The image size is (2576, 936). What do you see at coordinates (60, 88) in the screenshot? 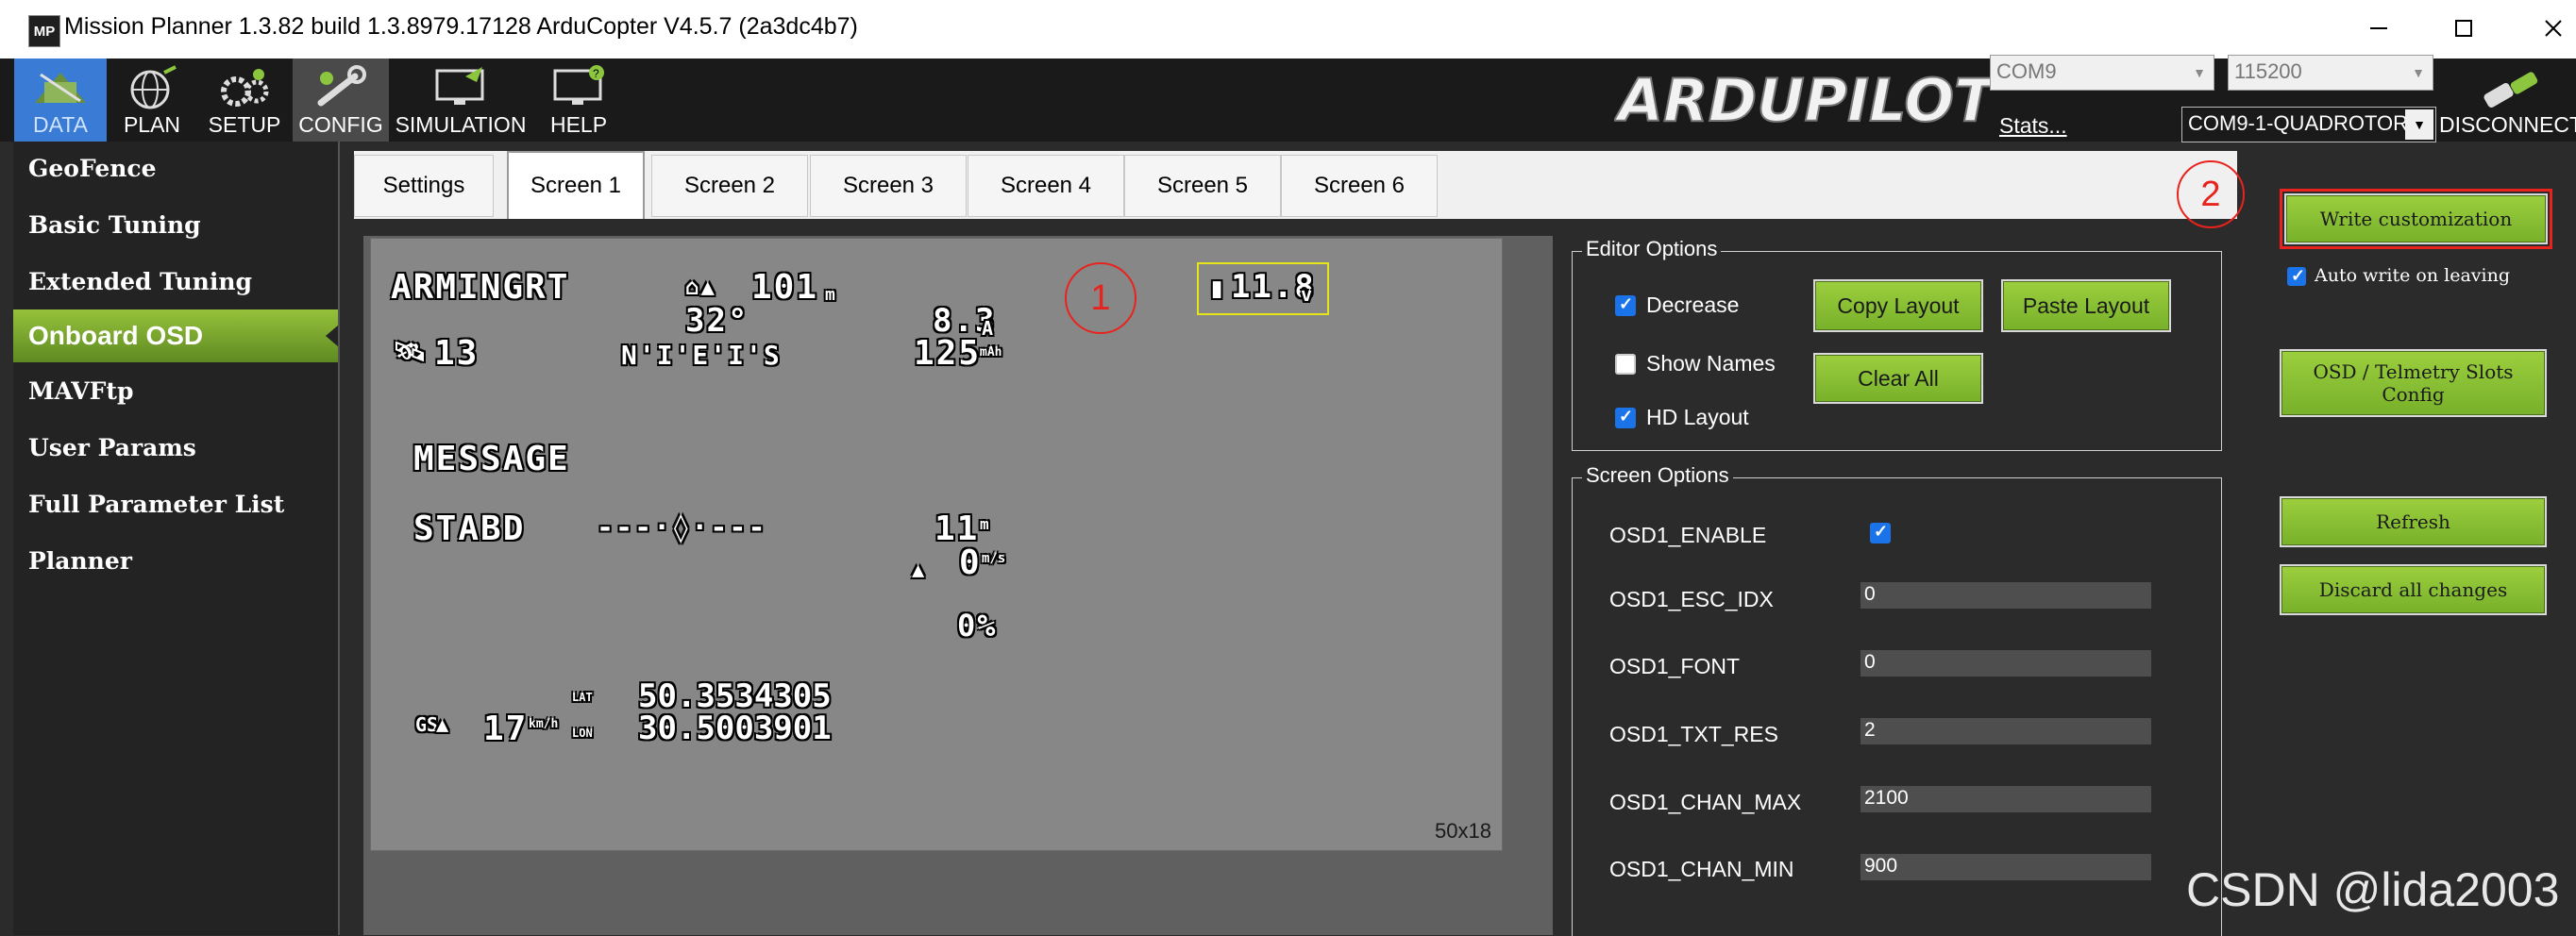
I see `data-icon` at bounding box center [60, 88].